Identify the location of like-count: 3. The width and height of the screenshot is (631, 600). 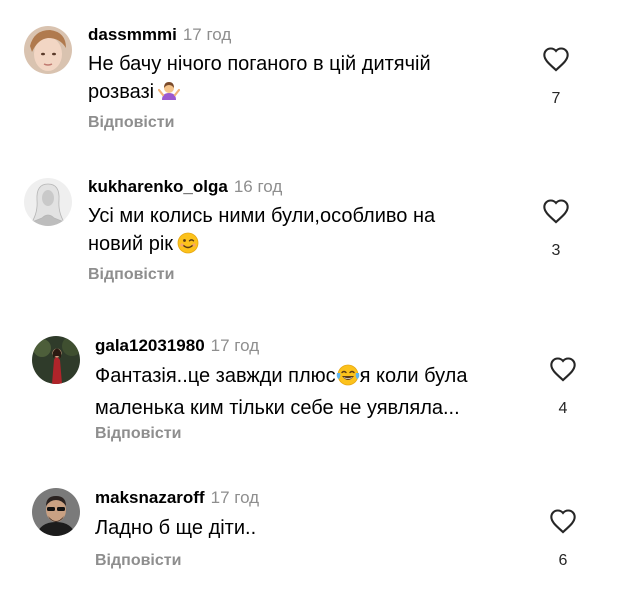
(556, 250).